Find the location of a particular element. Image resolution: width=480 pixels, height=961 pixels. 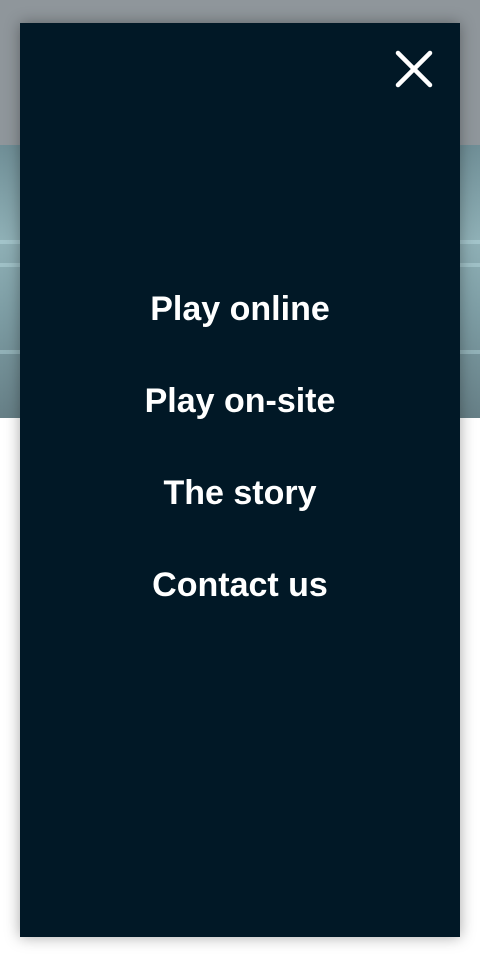

menu-link-the-story: The story is located at coordinates (239, 493).